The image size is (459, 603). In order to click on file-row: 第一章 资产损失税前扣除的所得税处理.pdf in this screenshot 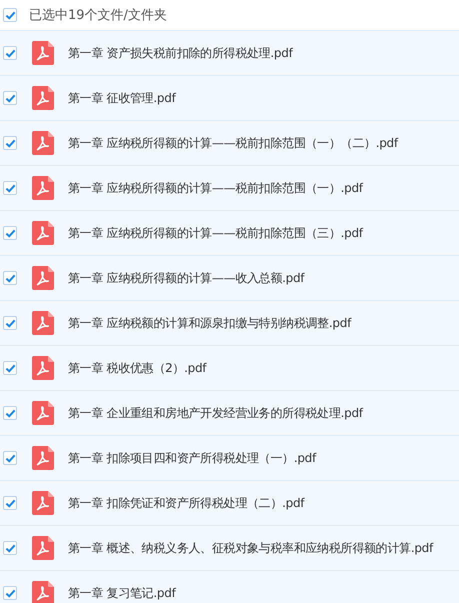, I will do `click(229, 52)`.